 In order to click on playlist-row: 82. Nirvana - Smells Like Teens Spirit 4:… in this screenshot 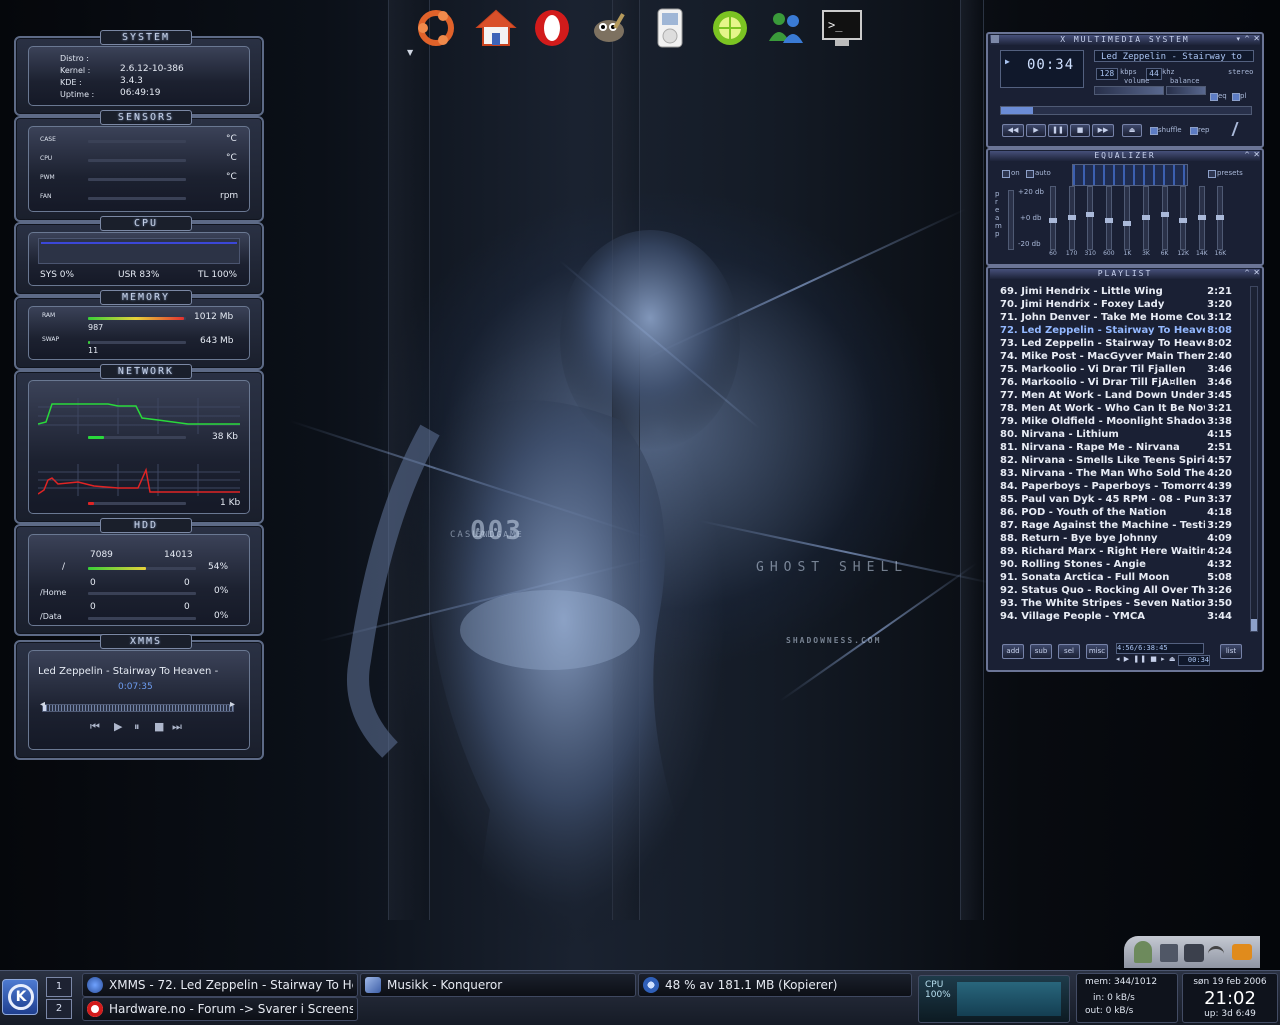, I will do `click(1116, 461)`.